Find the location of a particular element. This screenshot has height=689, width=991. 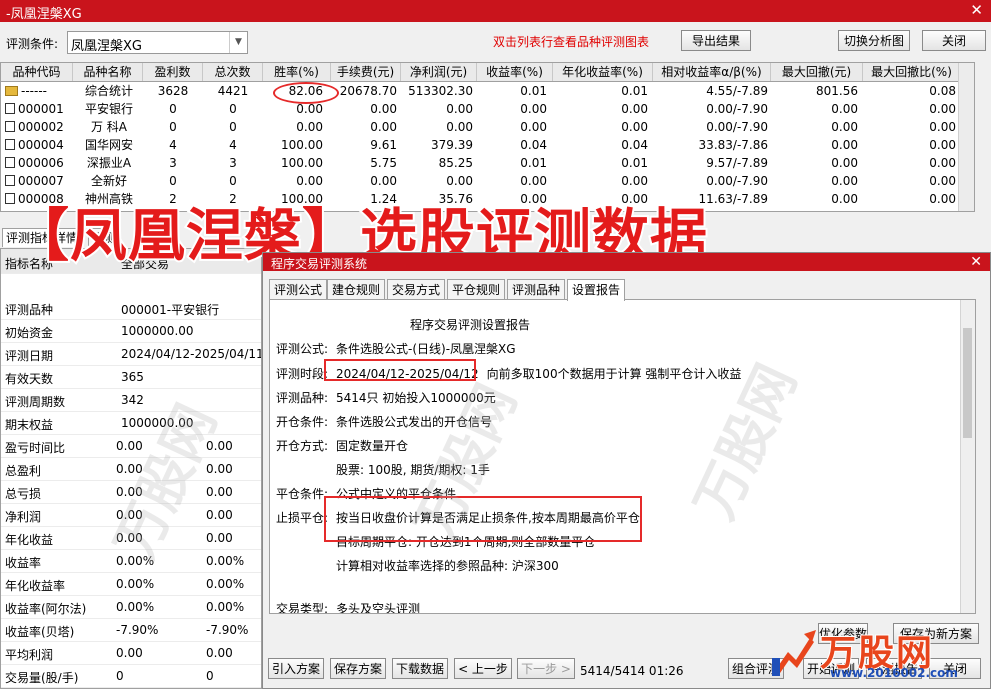

scroll-thumb is located at coordinates (967, 383).